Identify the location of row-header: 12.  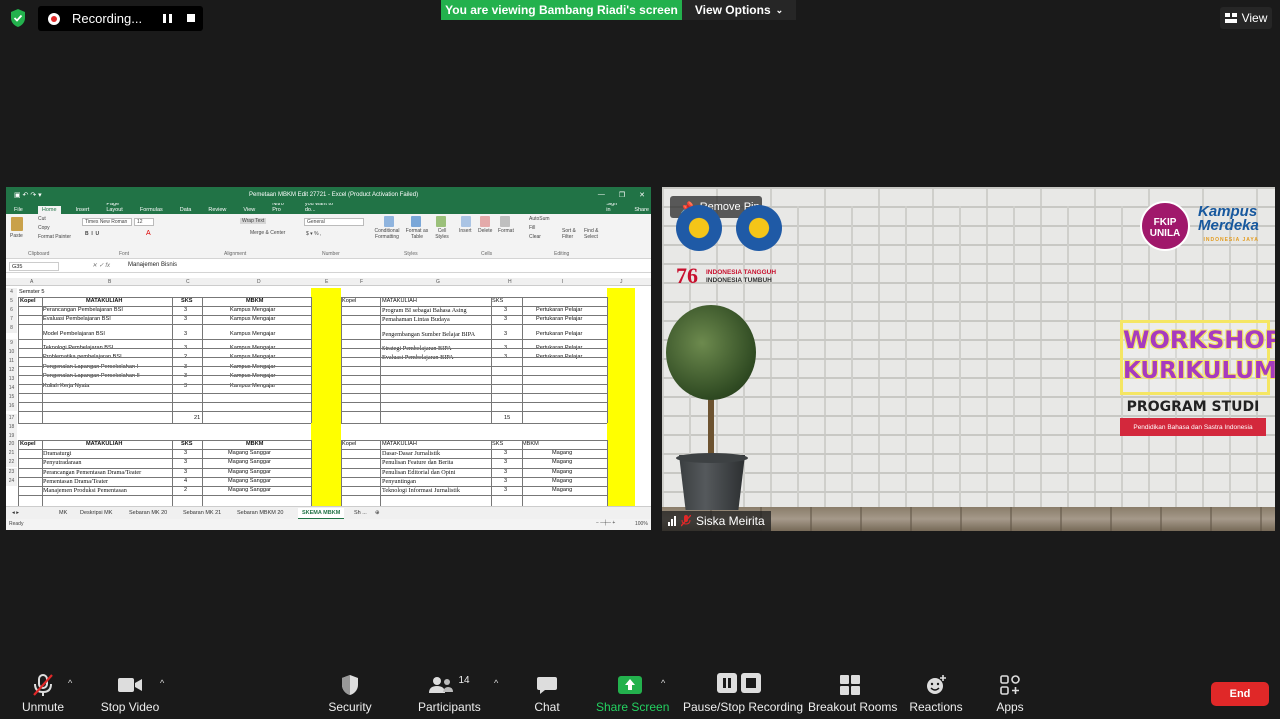
(11, 370).